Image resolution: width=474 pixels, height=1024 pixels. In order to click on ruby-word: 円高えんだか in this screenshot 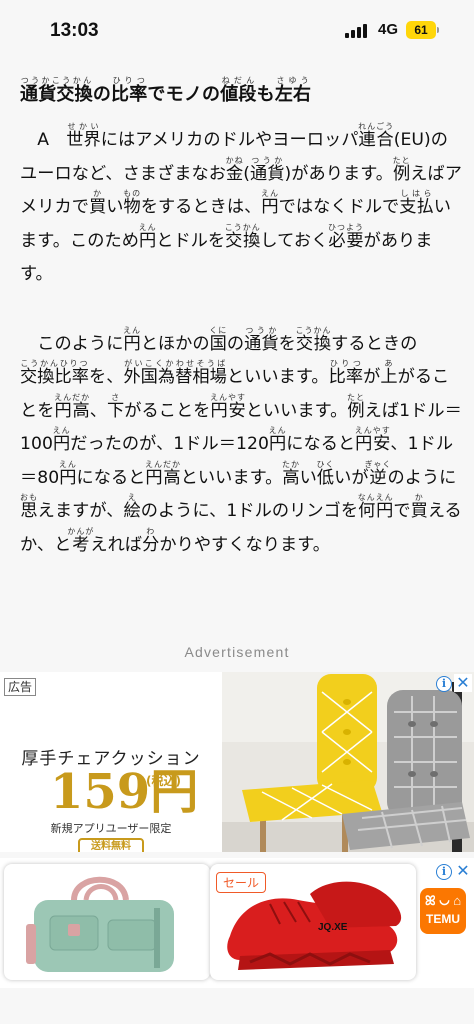, I will do `click(72, 407)`.